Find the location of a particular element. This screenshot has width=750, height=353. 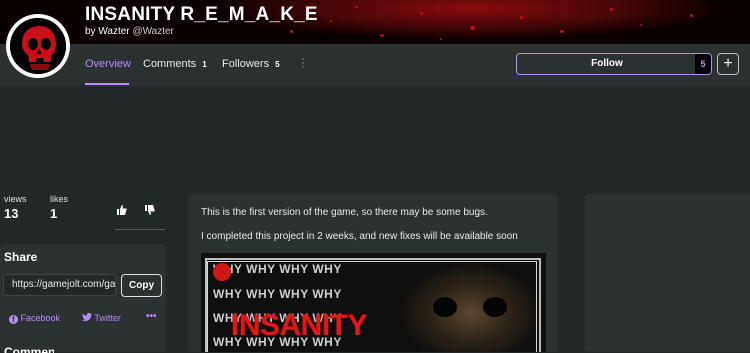

twitter-share-link: Twitter is located at coordinates (101, 318).